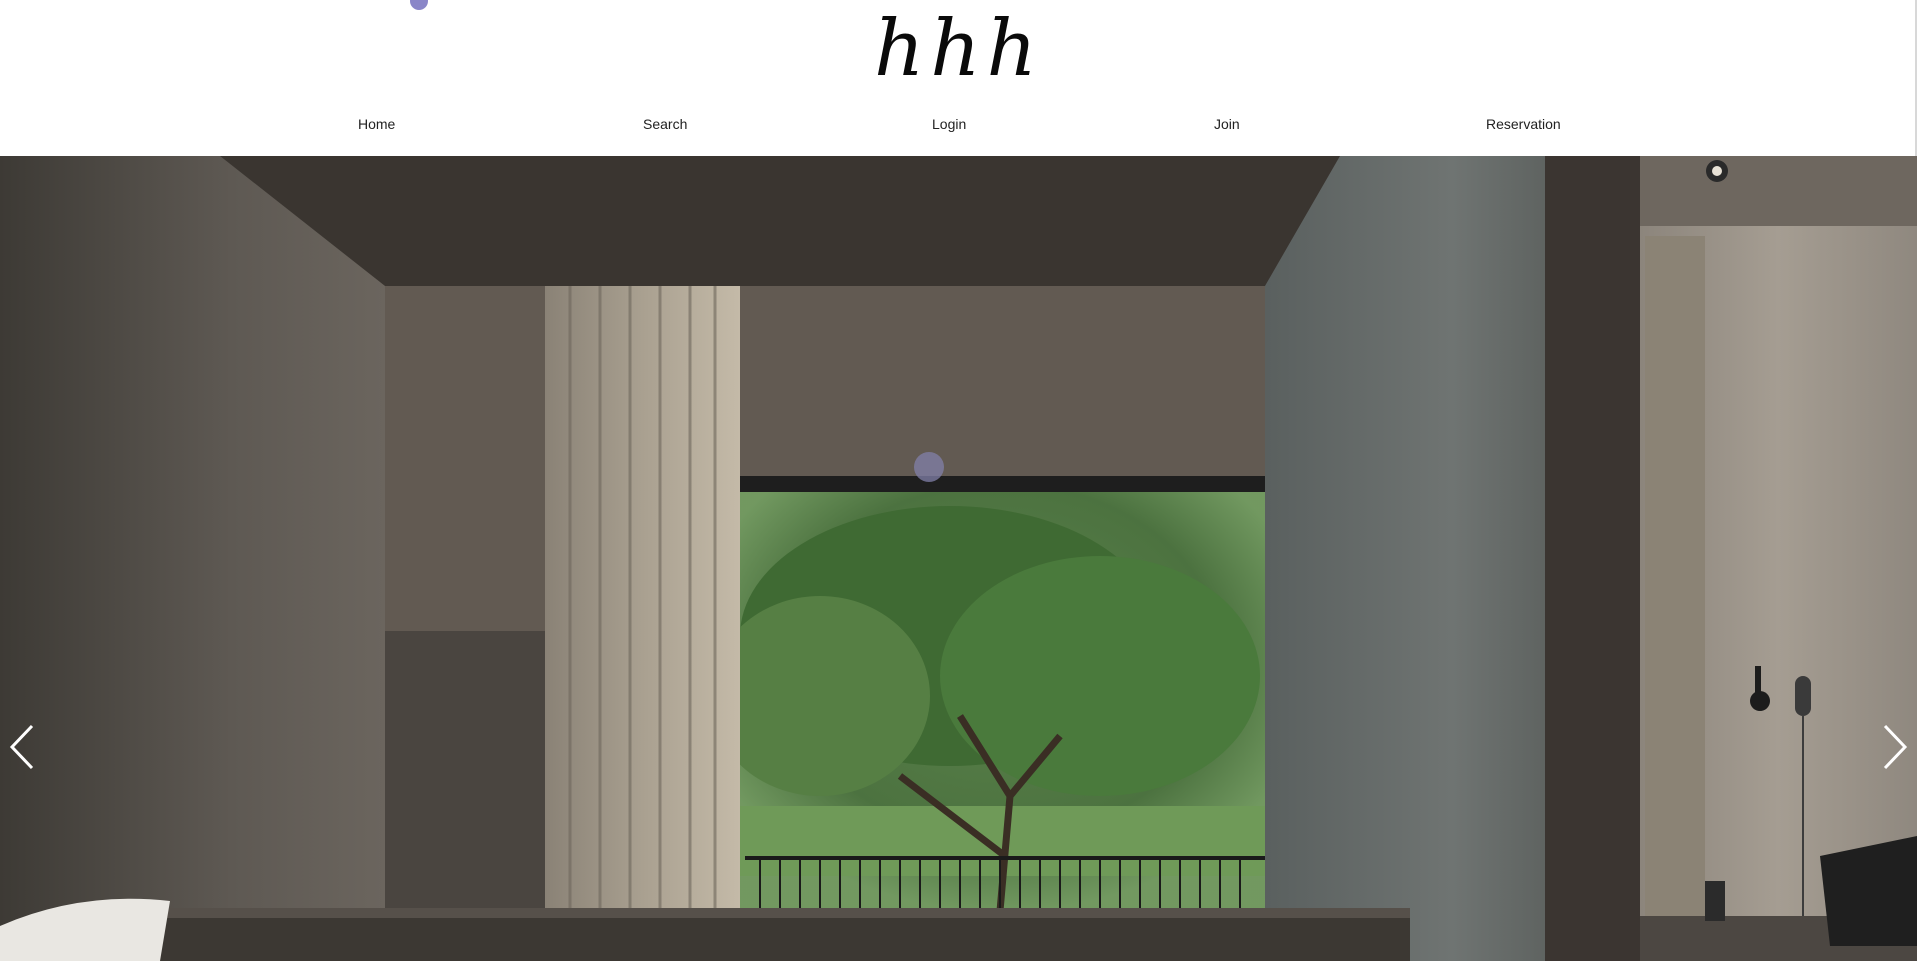 The width and height of the screenshot is (1917, 961). I want to click on nav-search: Search, so click(665, 124).